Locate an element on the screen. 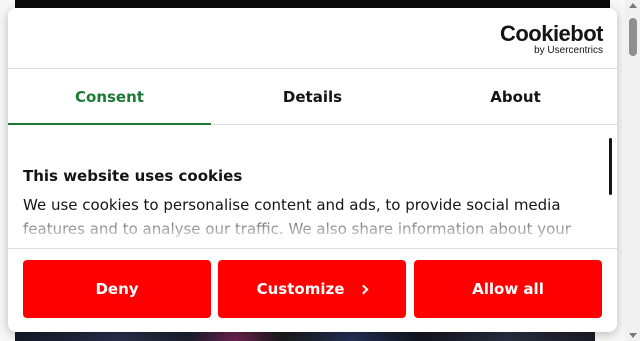  cookiebot-logo: Cookiebot by Usercentrics is located at coordinates (551, 39).